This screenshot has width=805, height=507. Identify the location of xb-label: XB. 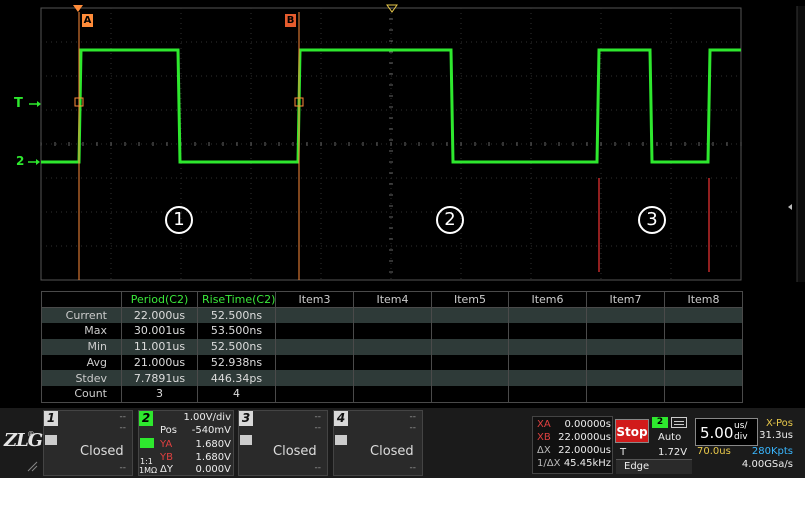
(544, 437).